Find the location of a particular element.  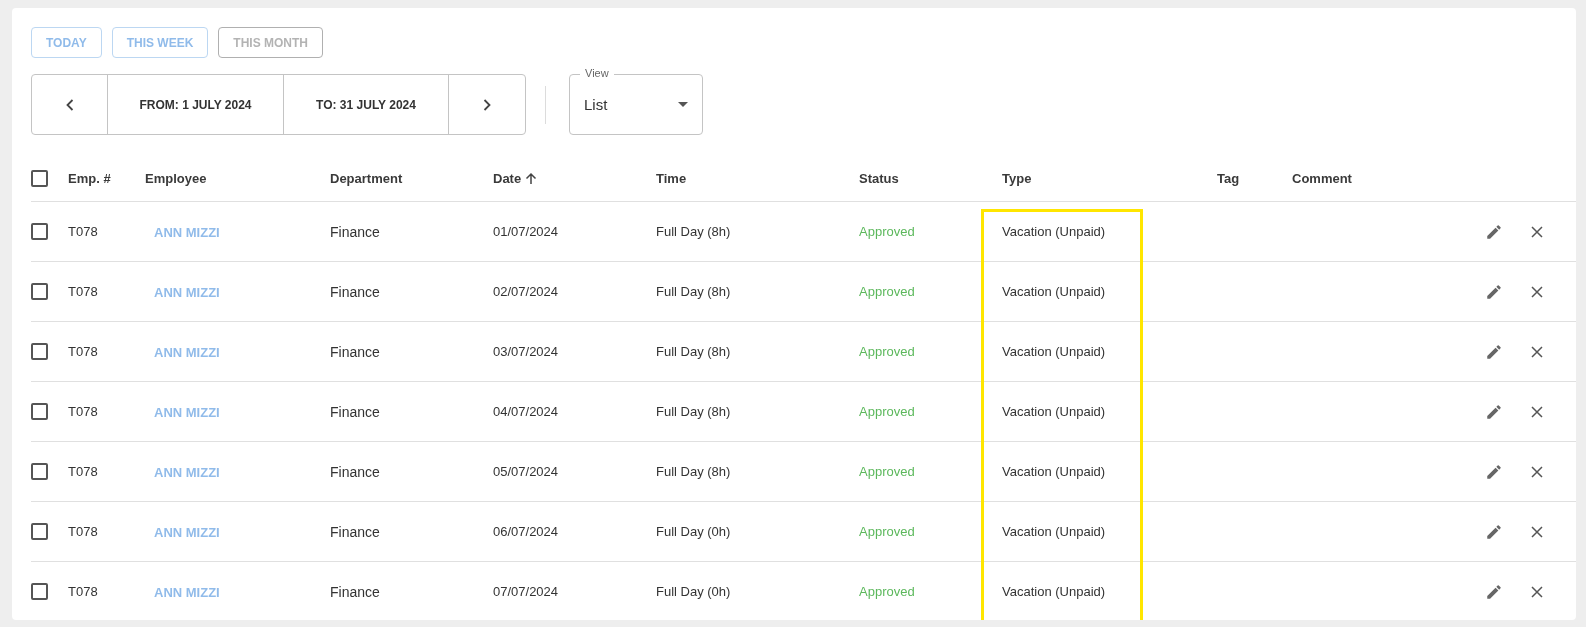

column-header: Department is located at coordinates (411, 178).